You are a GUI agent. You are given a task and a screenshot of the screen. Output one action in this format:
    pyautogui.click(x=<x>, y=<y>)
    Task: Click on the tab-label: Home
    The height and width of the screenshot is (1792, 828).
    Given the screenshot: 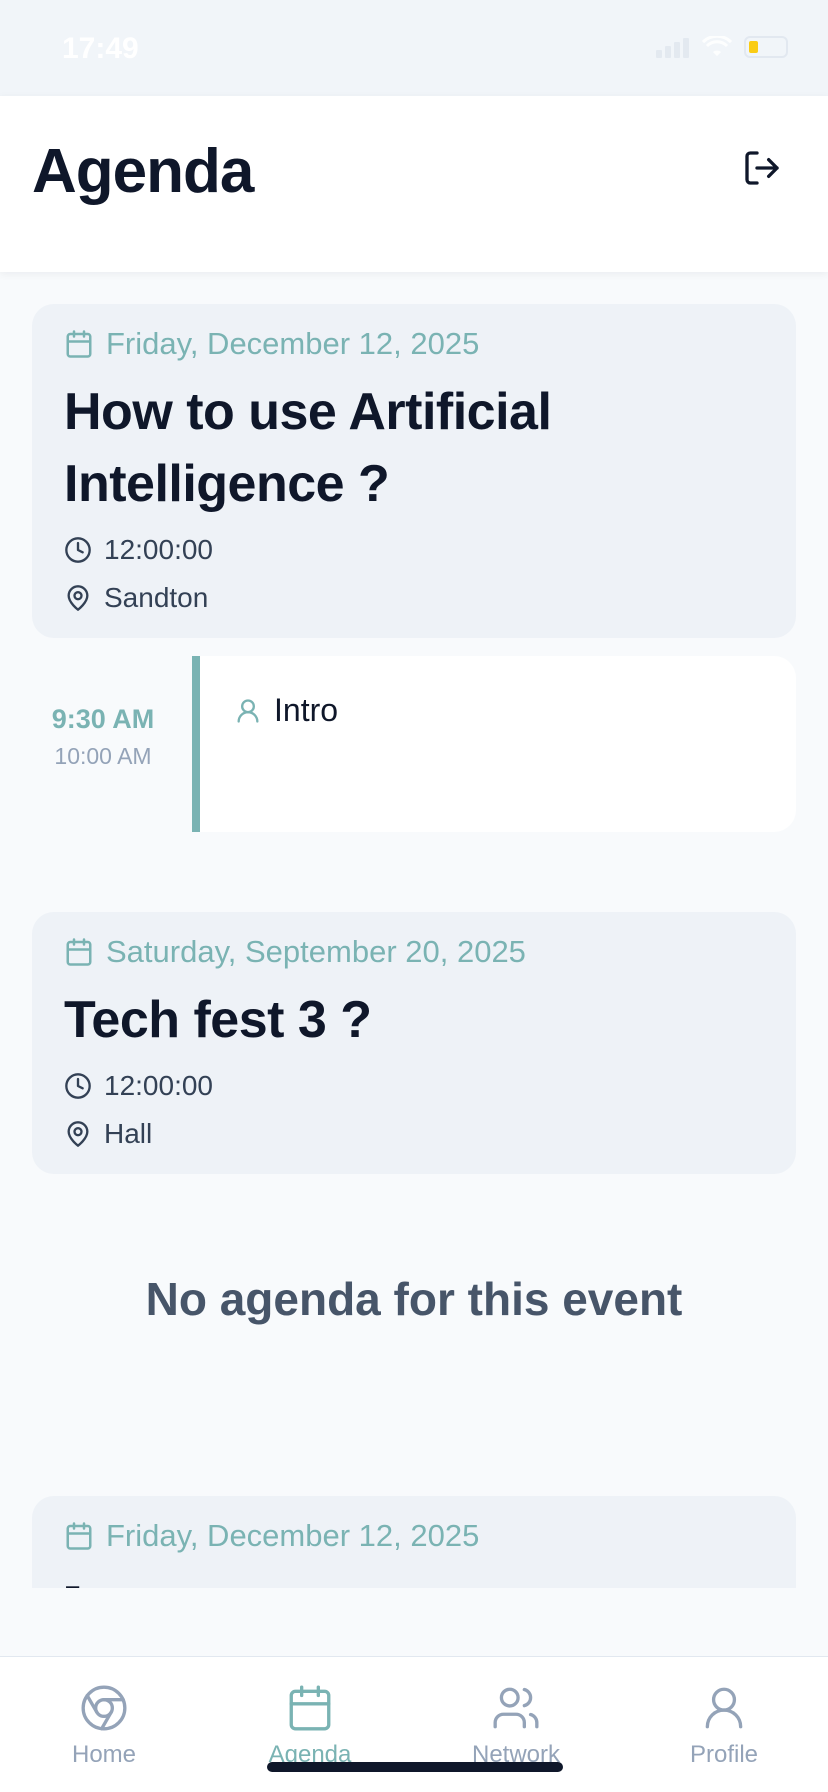 What is the action you would take?
    pyautogui.click(x=104, y=1754)
    